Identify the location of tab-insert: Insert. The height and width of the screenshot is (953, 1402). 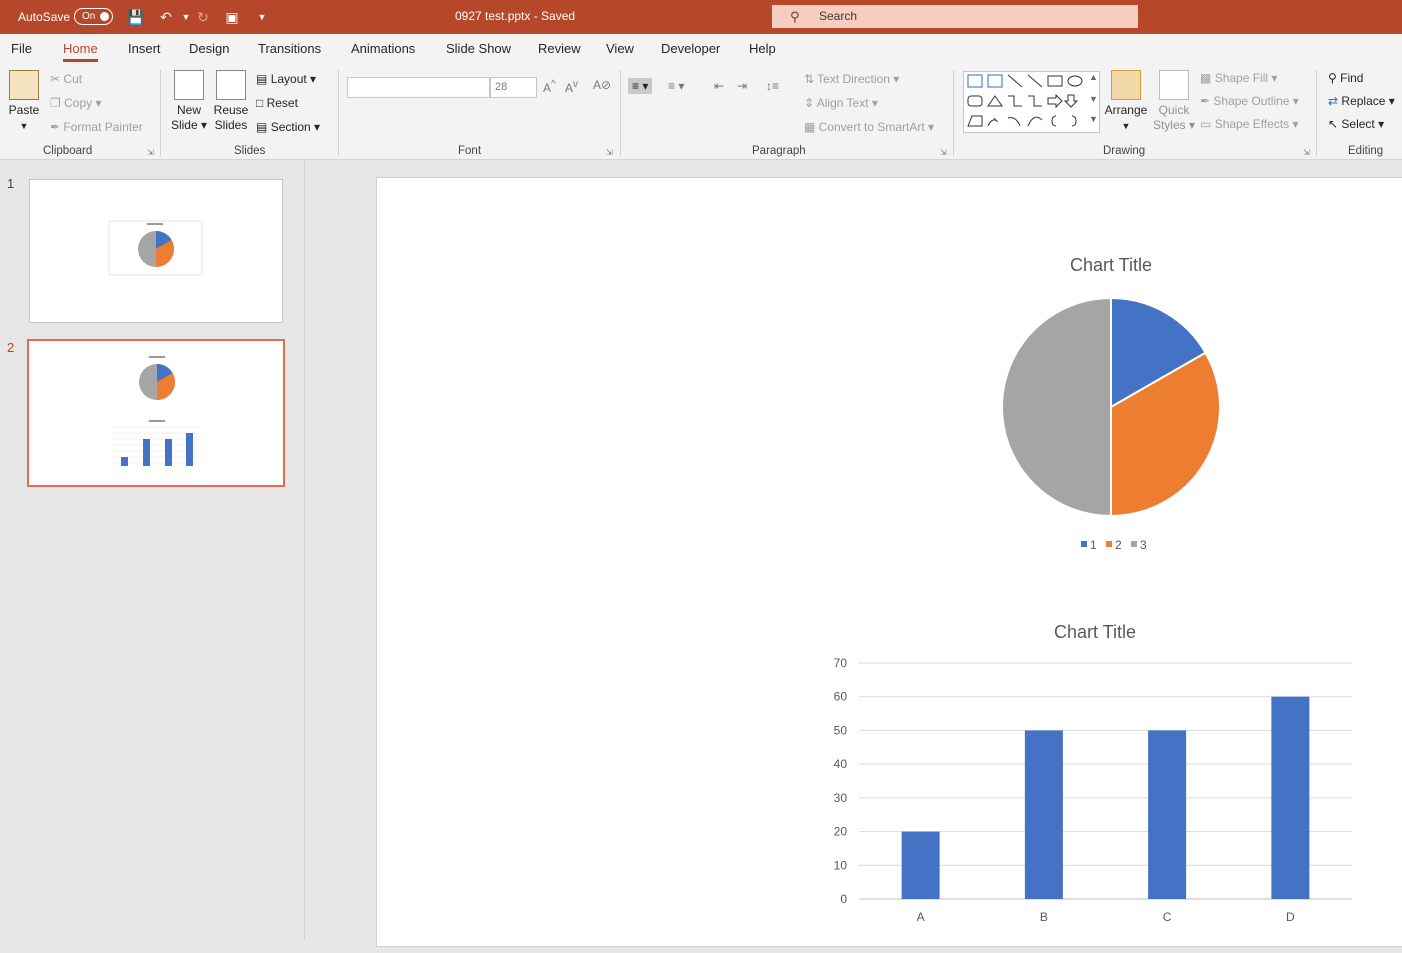
(144, 48).